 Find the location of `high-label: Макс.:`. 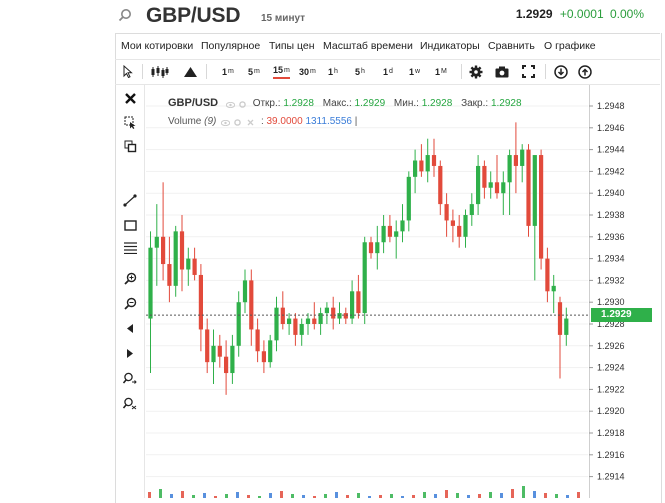

high-label: Макс.: is located at coordinates (337, 103).